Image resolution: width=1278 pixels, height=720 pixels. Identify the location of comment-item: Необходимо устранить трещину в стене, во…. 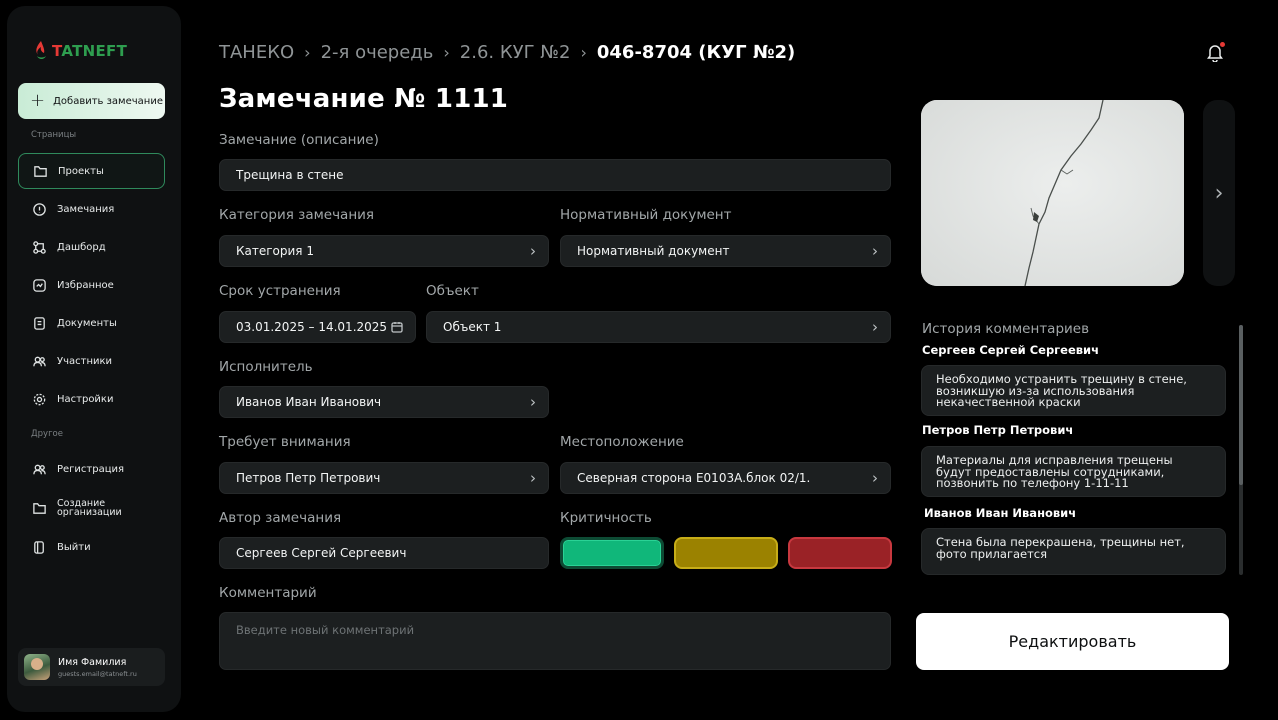
(1073, 390).